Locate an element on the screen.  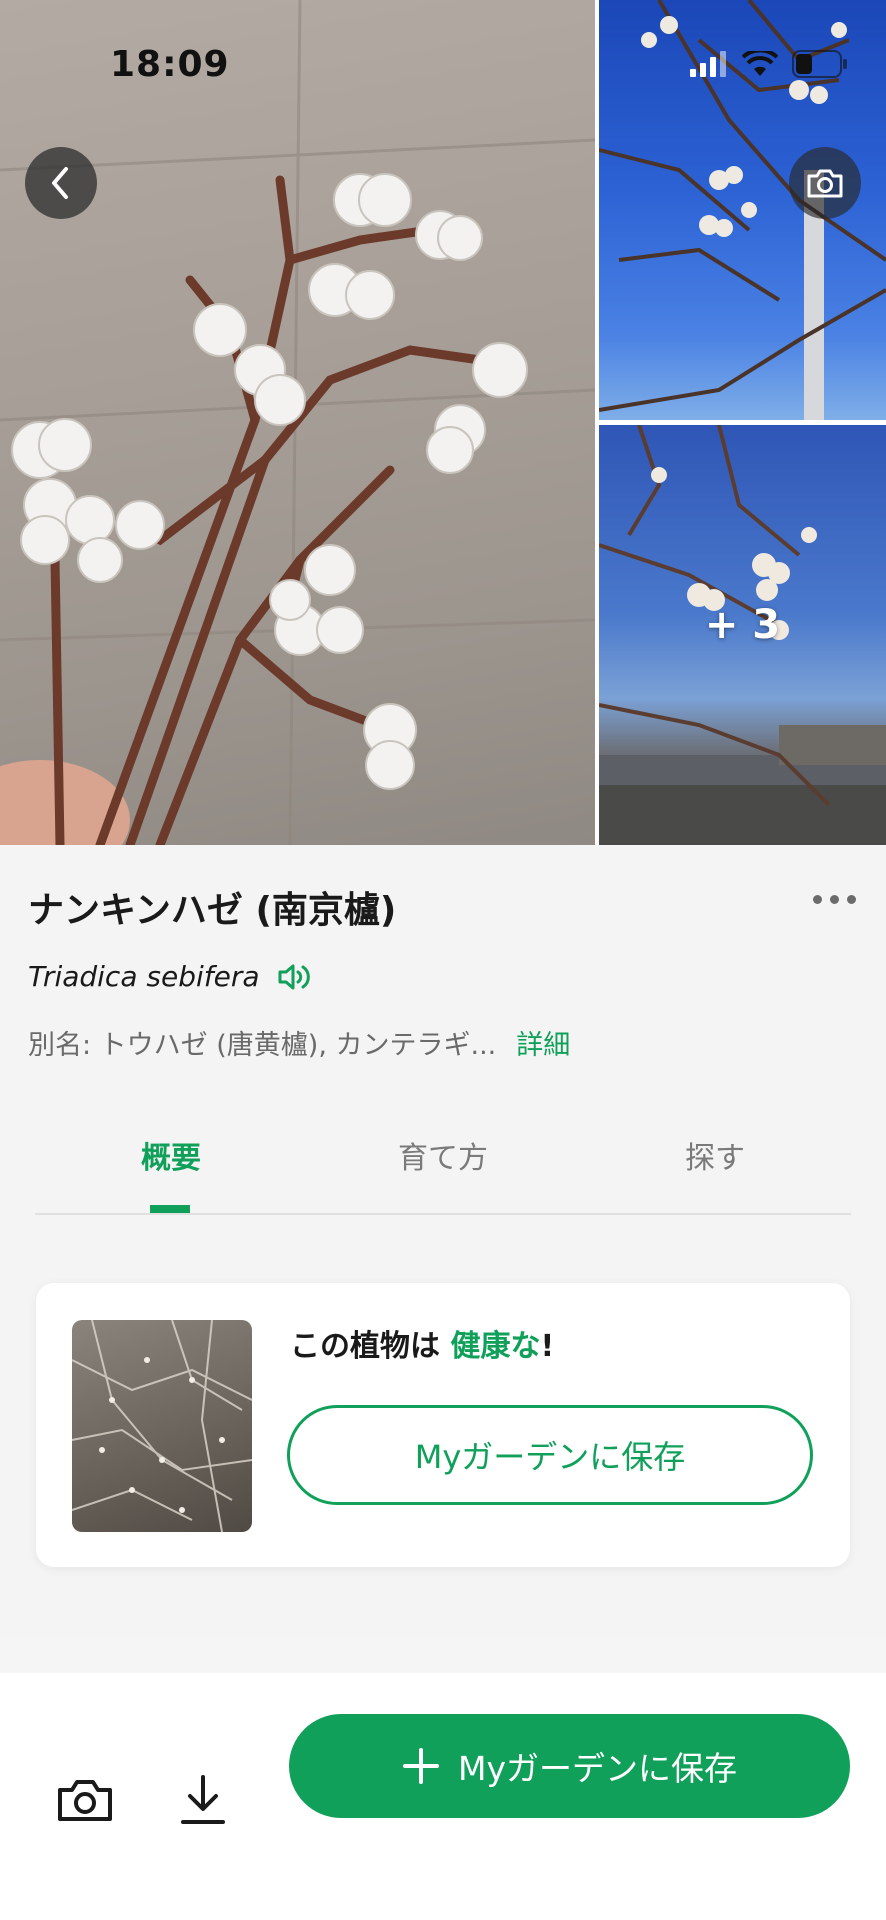
tab-bar: 概要 育て方 探す is located at coordinates (443, 1165).